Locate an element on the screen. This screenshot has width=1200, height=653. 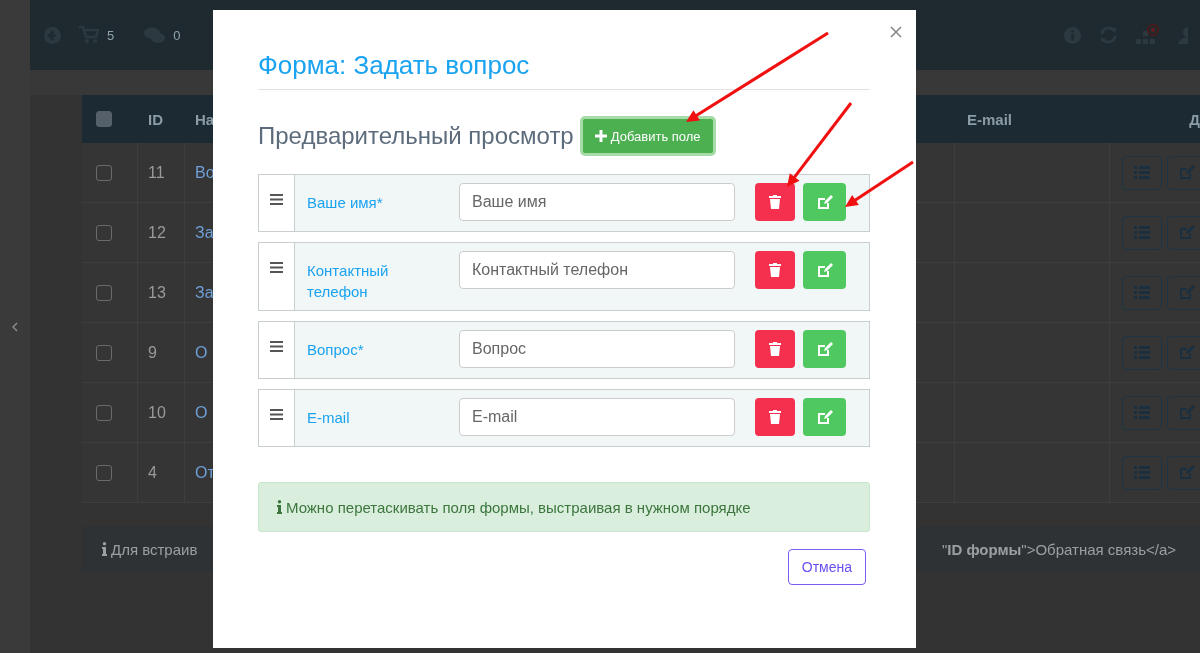
input-field: Контактный телефон is located at coordinates (597, 270).